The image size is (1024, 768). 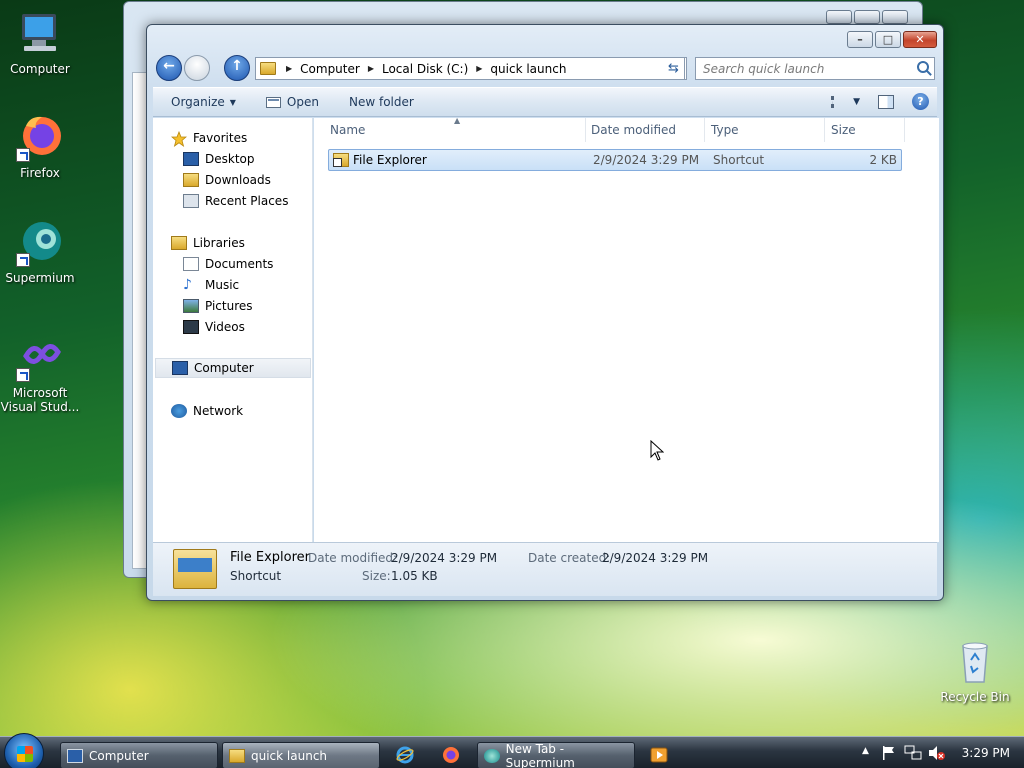 I want to click on column-name-label: Name, so click(x=348, y=130).